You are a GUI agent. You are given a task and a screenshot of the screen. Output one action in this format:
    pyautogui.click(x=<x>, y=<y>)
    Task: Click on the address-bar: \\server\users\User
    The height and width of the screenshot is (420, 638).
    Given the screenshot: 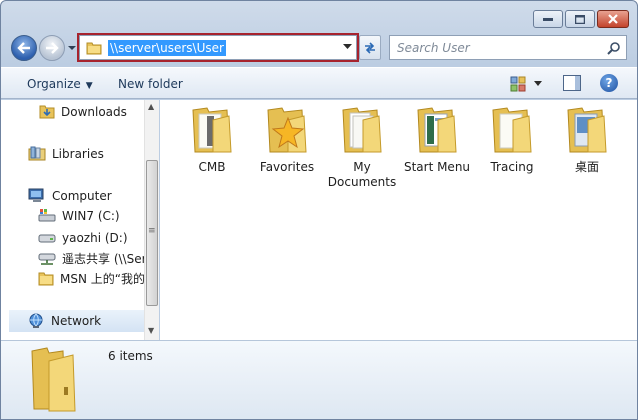 What is the action you would take?
    pyautogui.click(x=218, y=47)
    